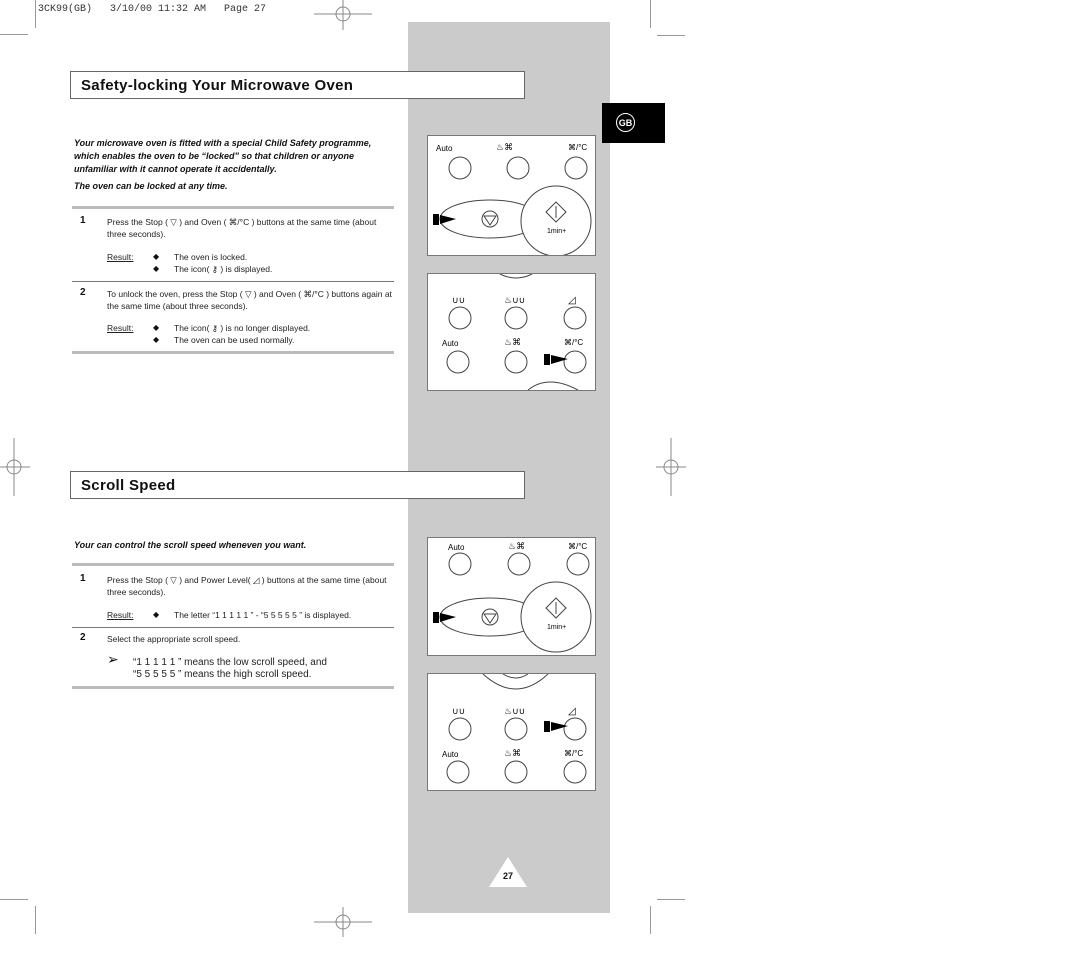 Image resolution: width=1080 pixels, height=969 pixels. I want to click on language-tab: GB, so click(633, 123).